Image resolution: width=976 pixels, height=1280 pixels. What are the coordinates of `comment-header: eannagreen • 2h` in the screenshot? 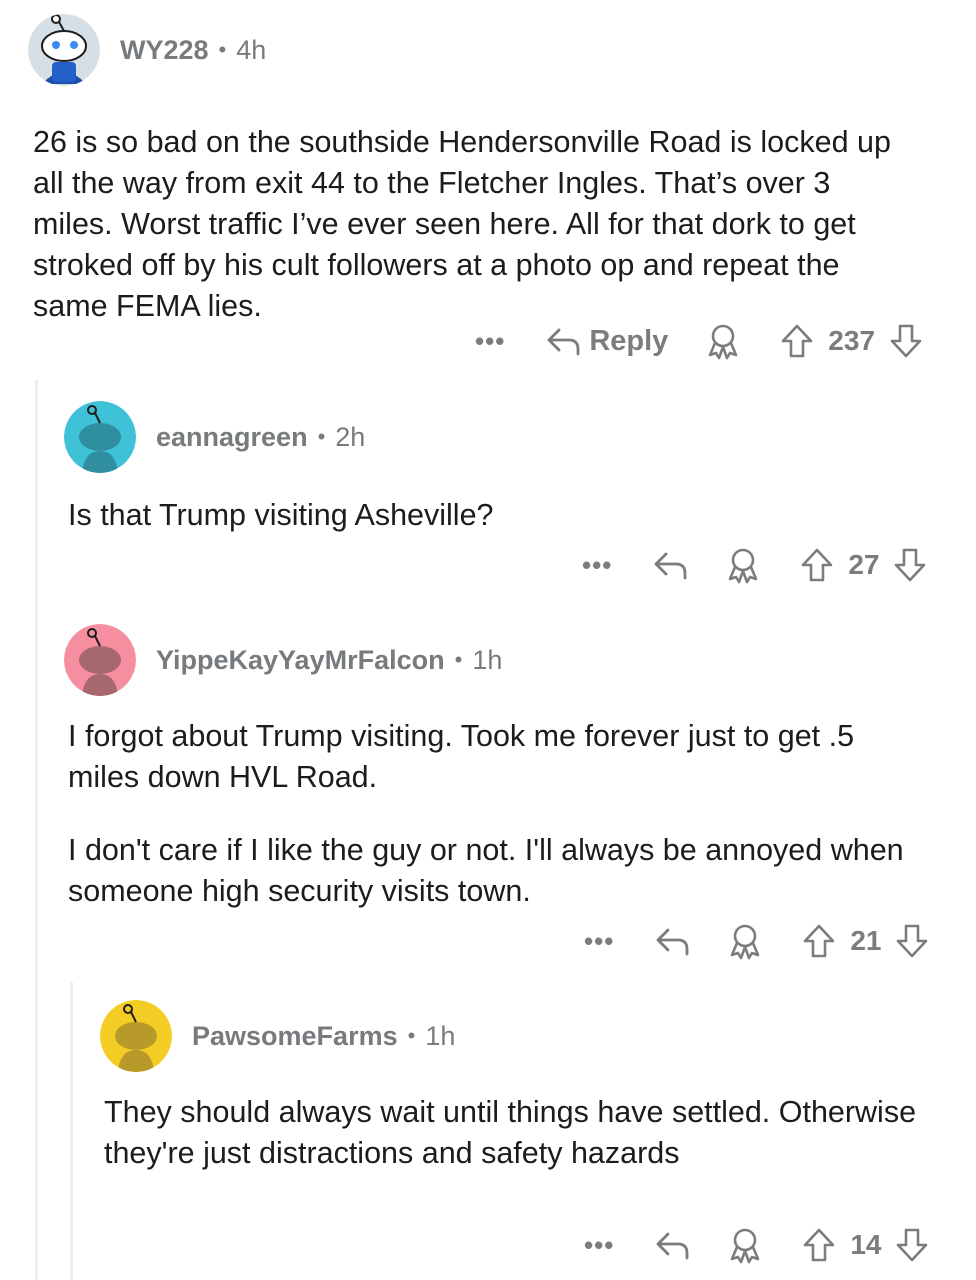 It's located at (504, 437).